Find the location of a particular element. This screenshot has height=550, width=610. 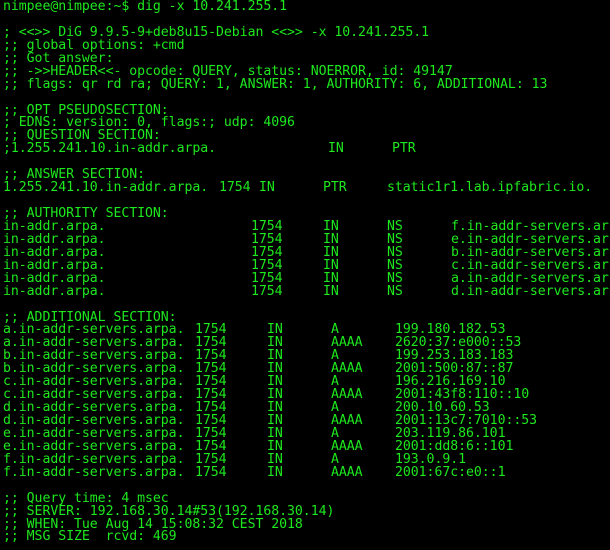

record-data: 2001:67c:e0::1 is located at coordinates (450, 472).